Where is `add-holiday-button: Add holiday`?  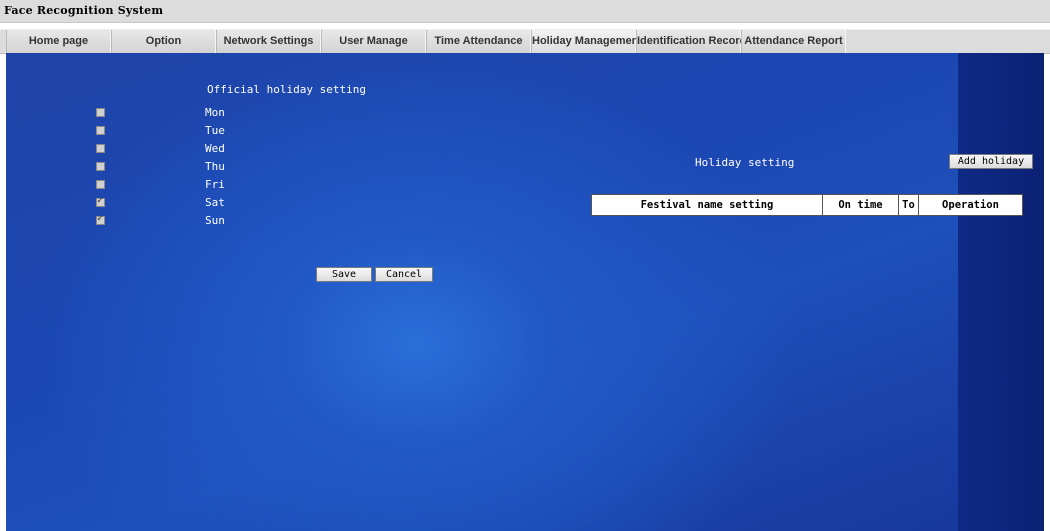
add-holiday-button: Add holiday is located at coordinates (991, 161).